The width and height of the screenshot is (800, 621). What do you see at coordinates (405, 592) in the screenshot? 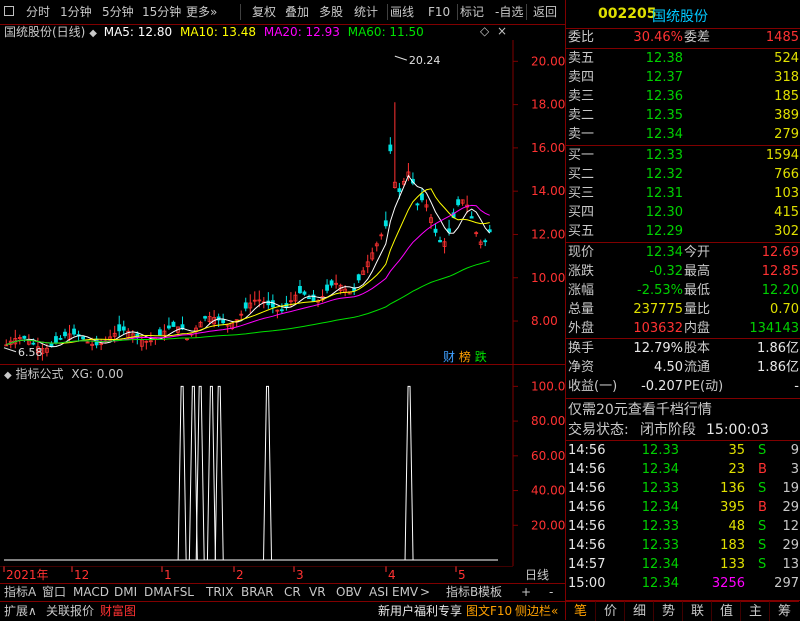
I see `indicator-tab-12: EMV` at bounding box center [405, 592].